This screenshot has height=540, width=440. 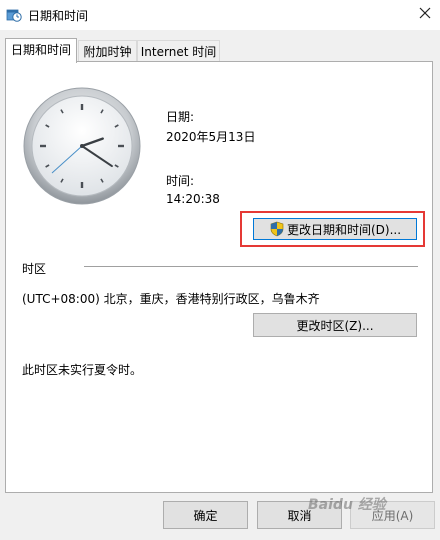 What do you see at coordinates (107, 51) in the screenshot?
I see `tab-additional-clocks: 附加时钟` at bounding box center [107, 51].